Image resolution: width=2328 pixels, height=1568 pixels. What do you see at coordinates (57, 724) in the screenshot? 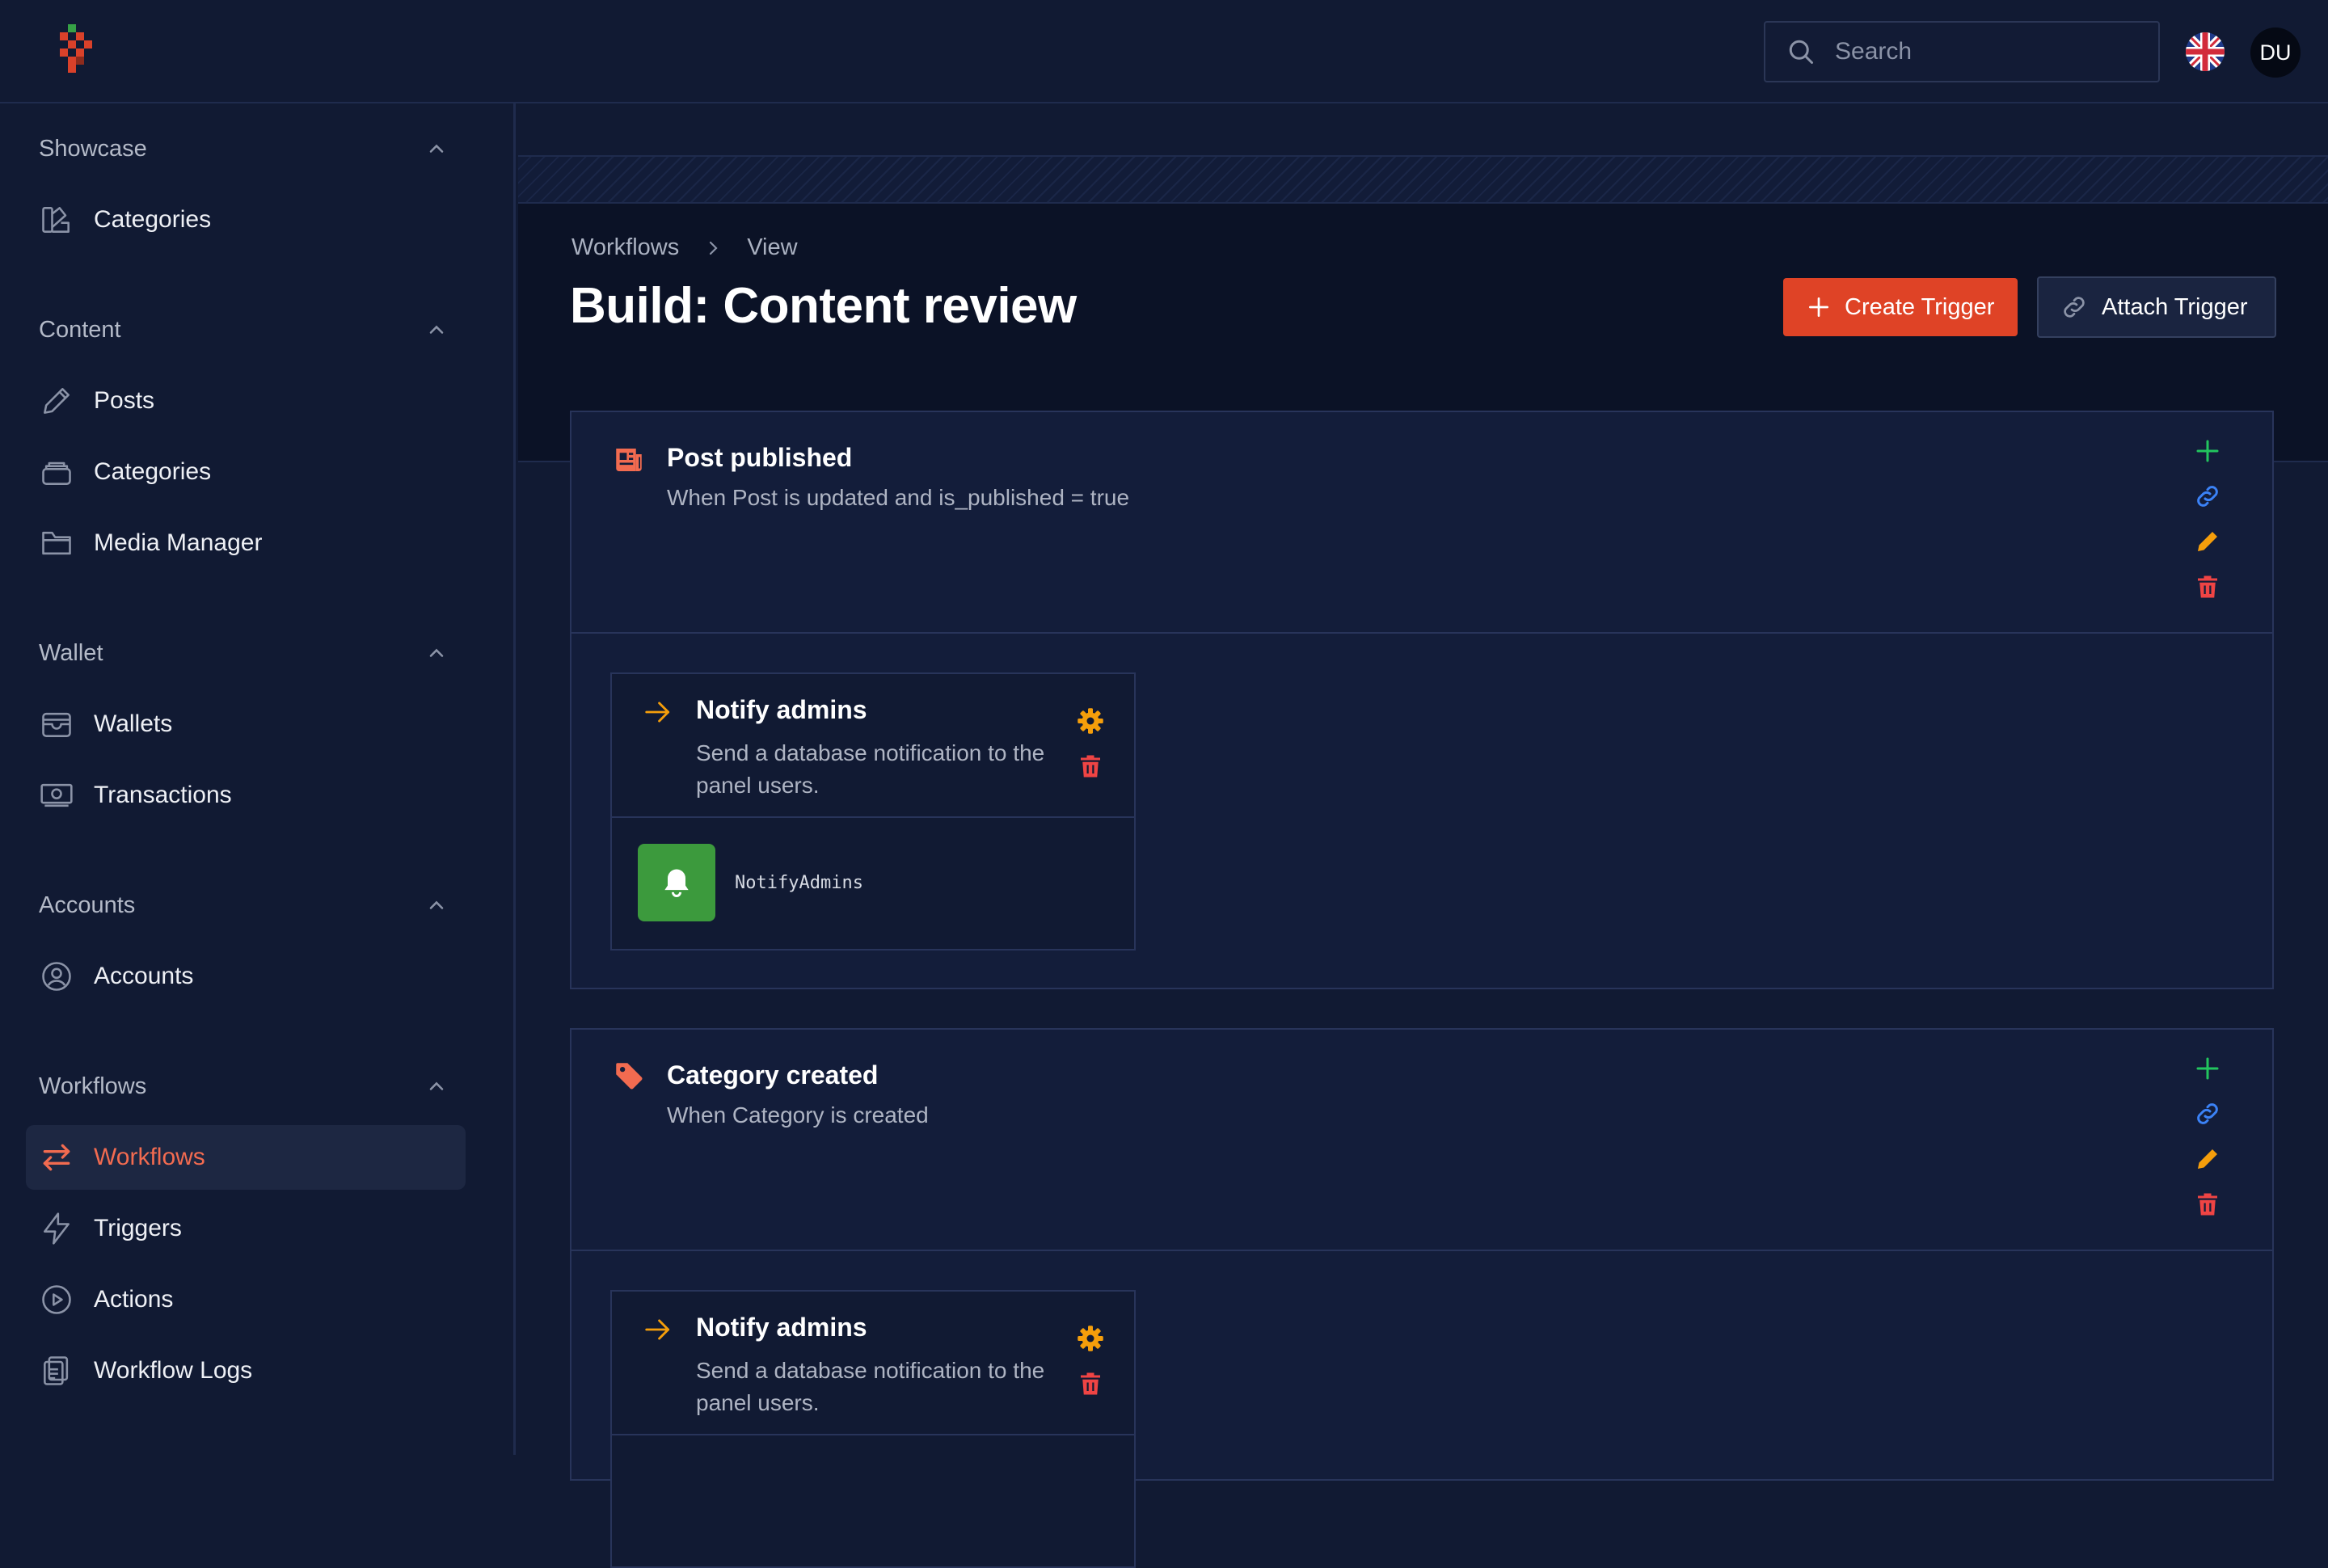
I see `wallet-icon` at bounding box center [57, 724].